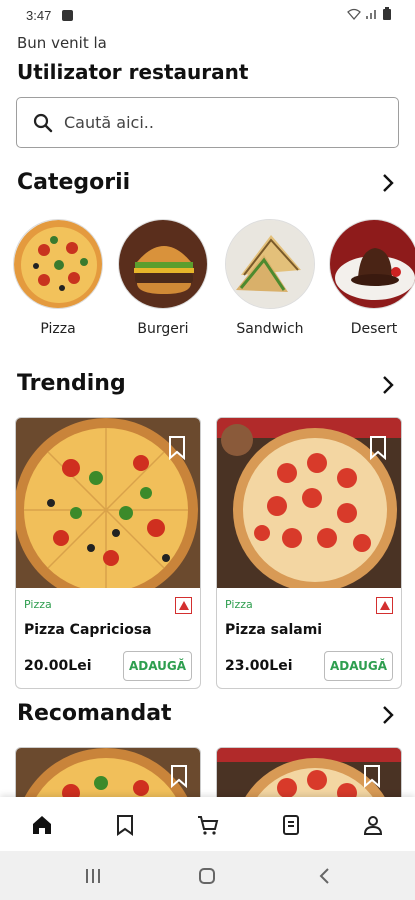 The image size is (415, 900). Describe the element at coordinates (325, 876) in the screenshot. I see `back-icon` at that location.